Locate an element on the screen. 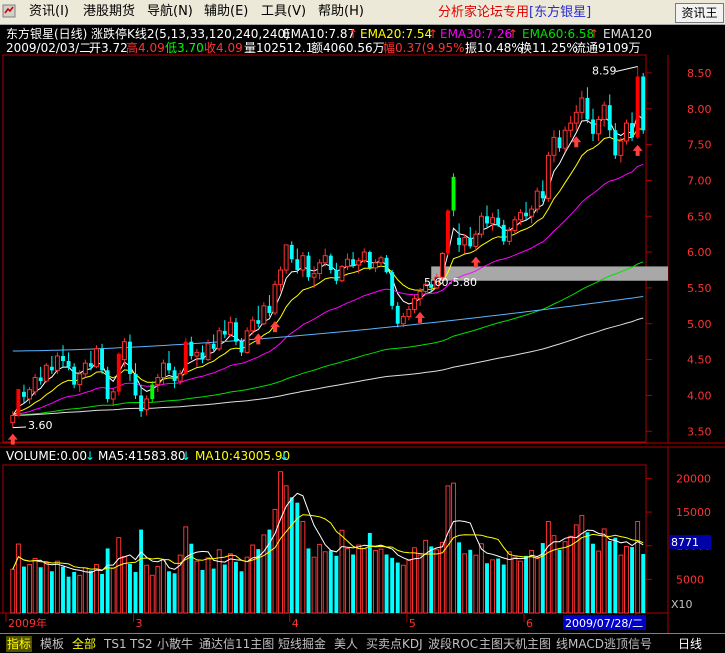 This screenshot has width=725, height=653. period-label: 日线 is located at coordinates (690, 644).